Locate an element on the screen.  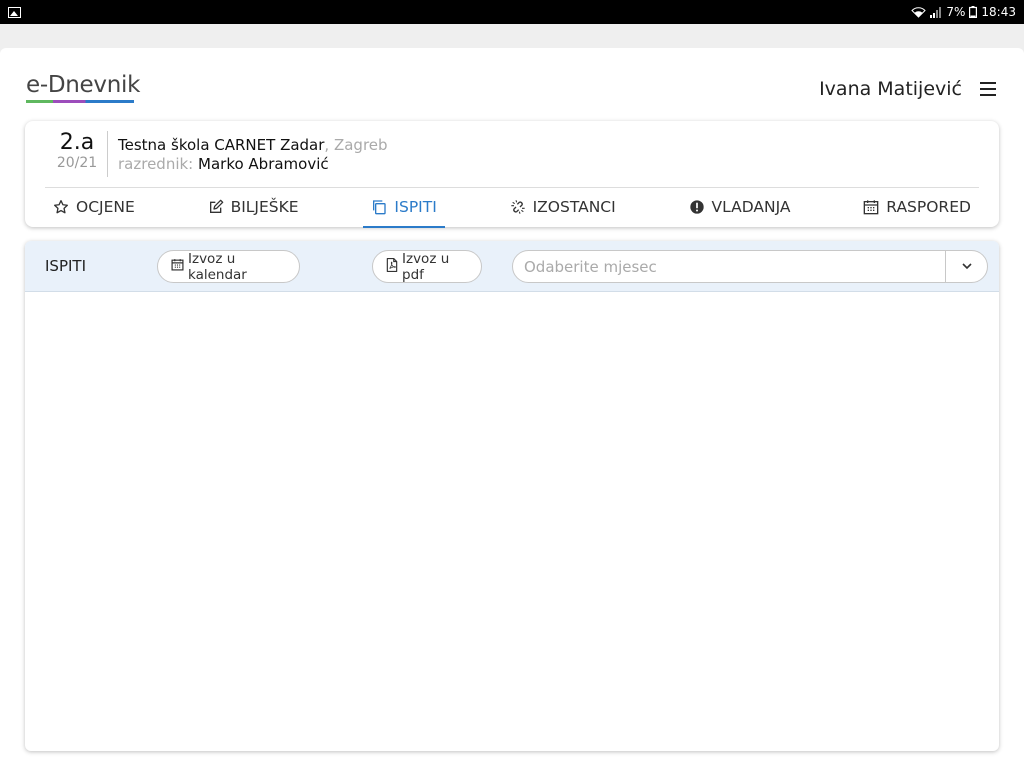
teacher-name: Marko Abramović is located at coordinates (263, 164).